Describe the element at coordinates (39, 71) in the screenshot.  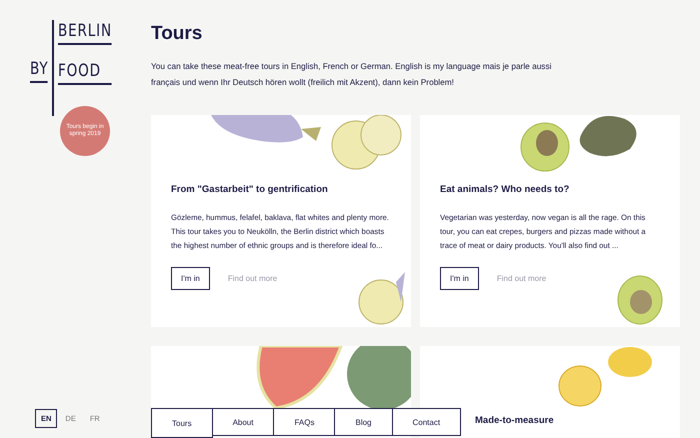
I see `logo-text: BY` at that location.